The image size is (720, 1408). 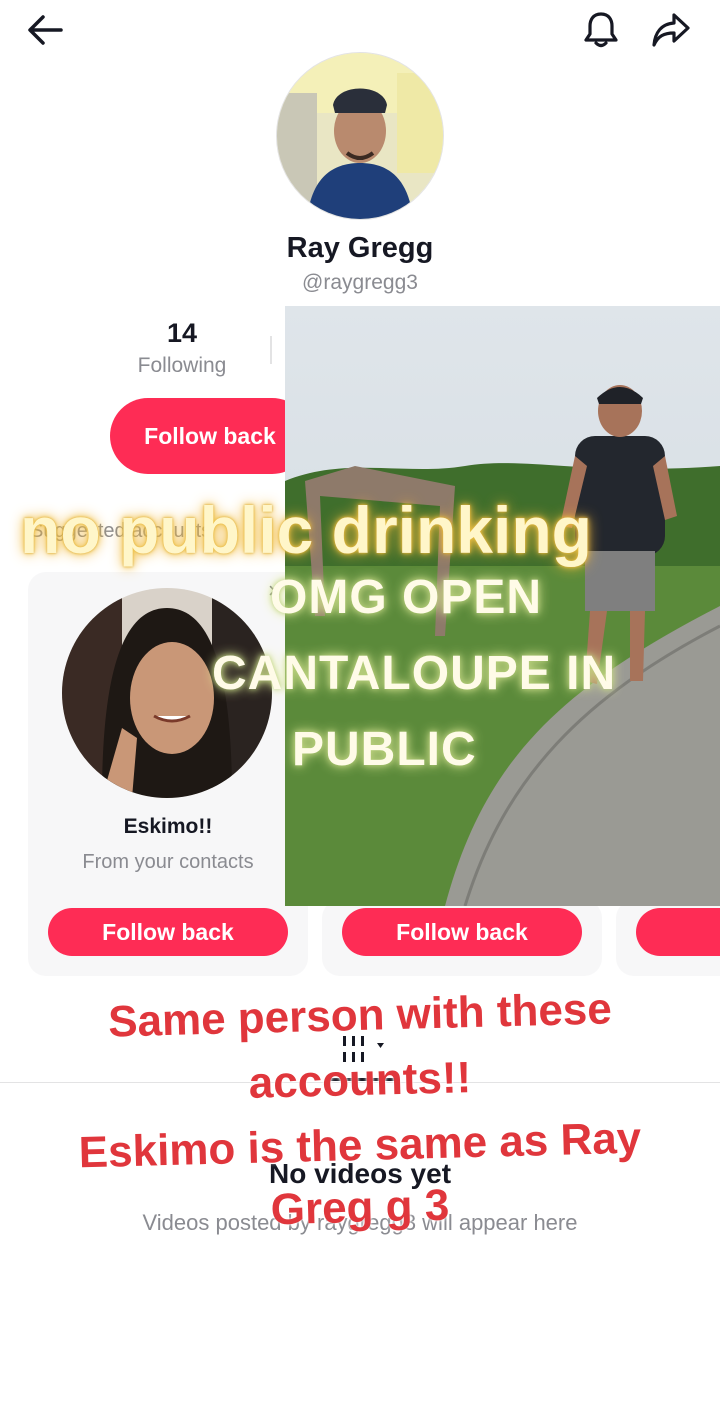 I want to click on profile-photo, so click(x=360, y=136).